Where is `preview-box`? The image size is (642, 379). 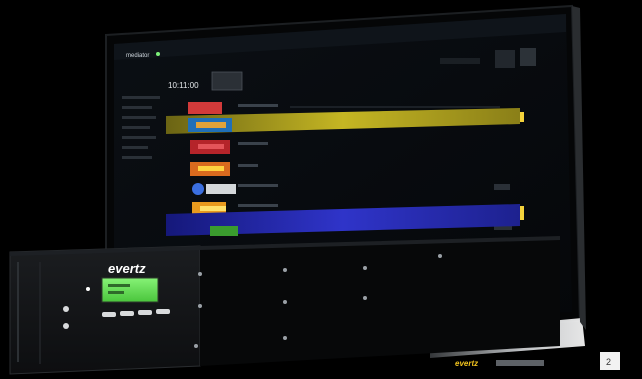
preview-box is located at coordinates (227, 81).